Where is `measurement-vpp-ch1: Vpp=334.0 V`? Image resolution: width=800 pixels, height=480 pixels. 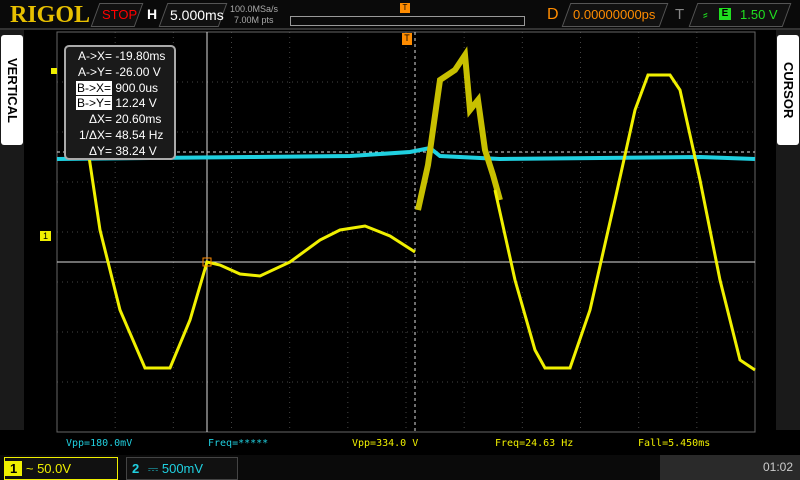
measurement-vpp-ch1: Vpp=334.0 V is located at coordinates (385, 443).